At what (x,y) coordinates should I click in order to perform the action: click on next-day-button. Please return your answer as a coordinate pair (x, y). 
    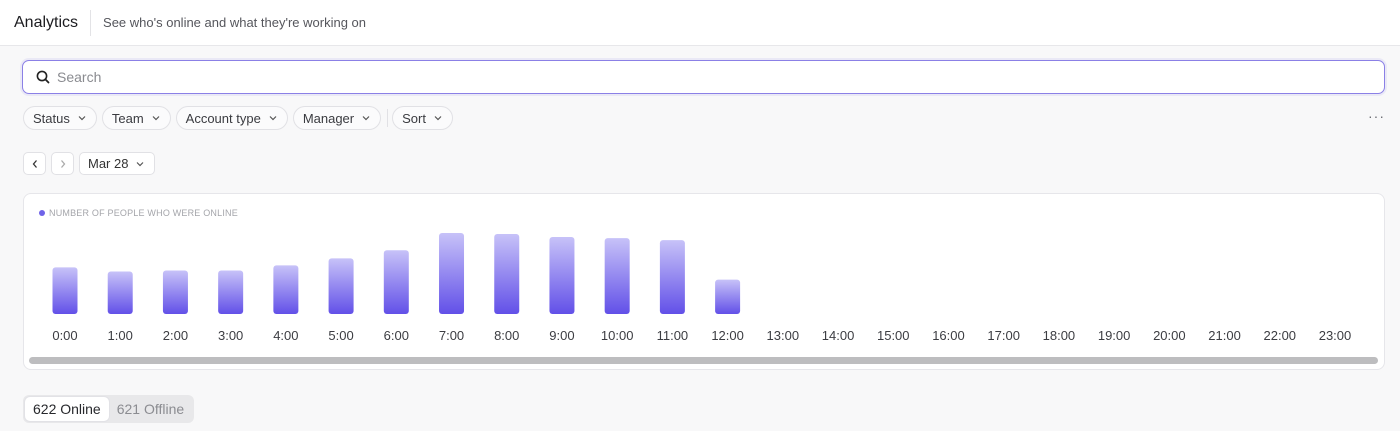
    Looking at the image, I should click on (62, 163).